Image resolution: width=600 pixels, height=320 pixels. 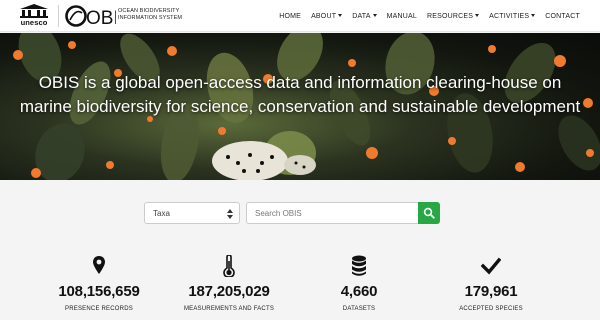 What do you see at coordinates (161, 213) in the screenshot?
I see `search-type-value: Taxa` at bounding box center [161, 213].